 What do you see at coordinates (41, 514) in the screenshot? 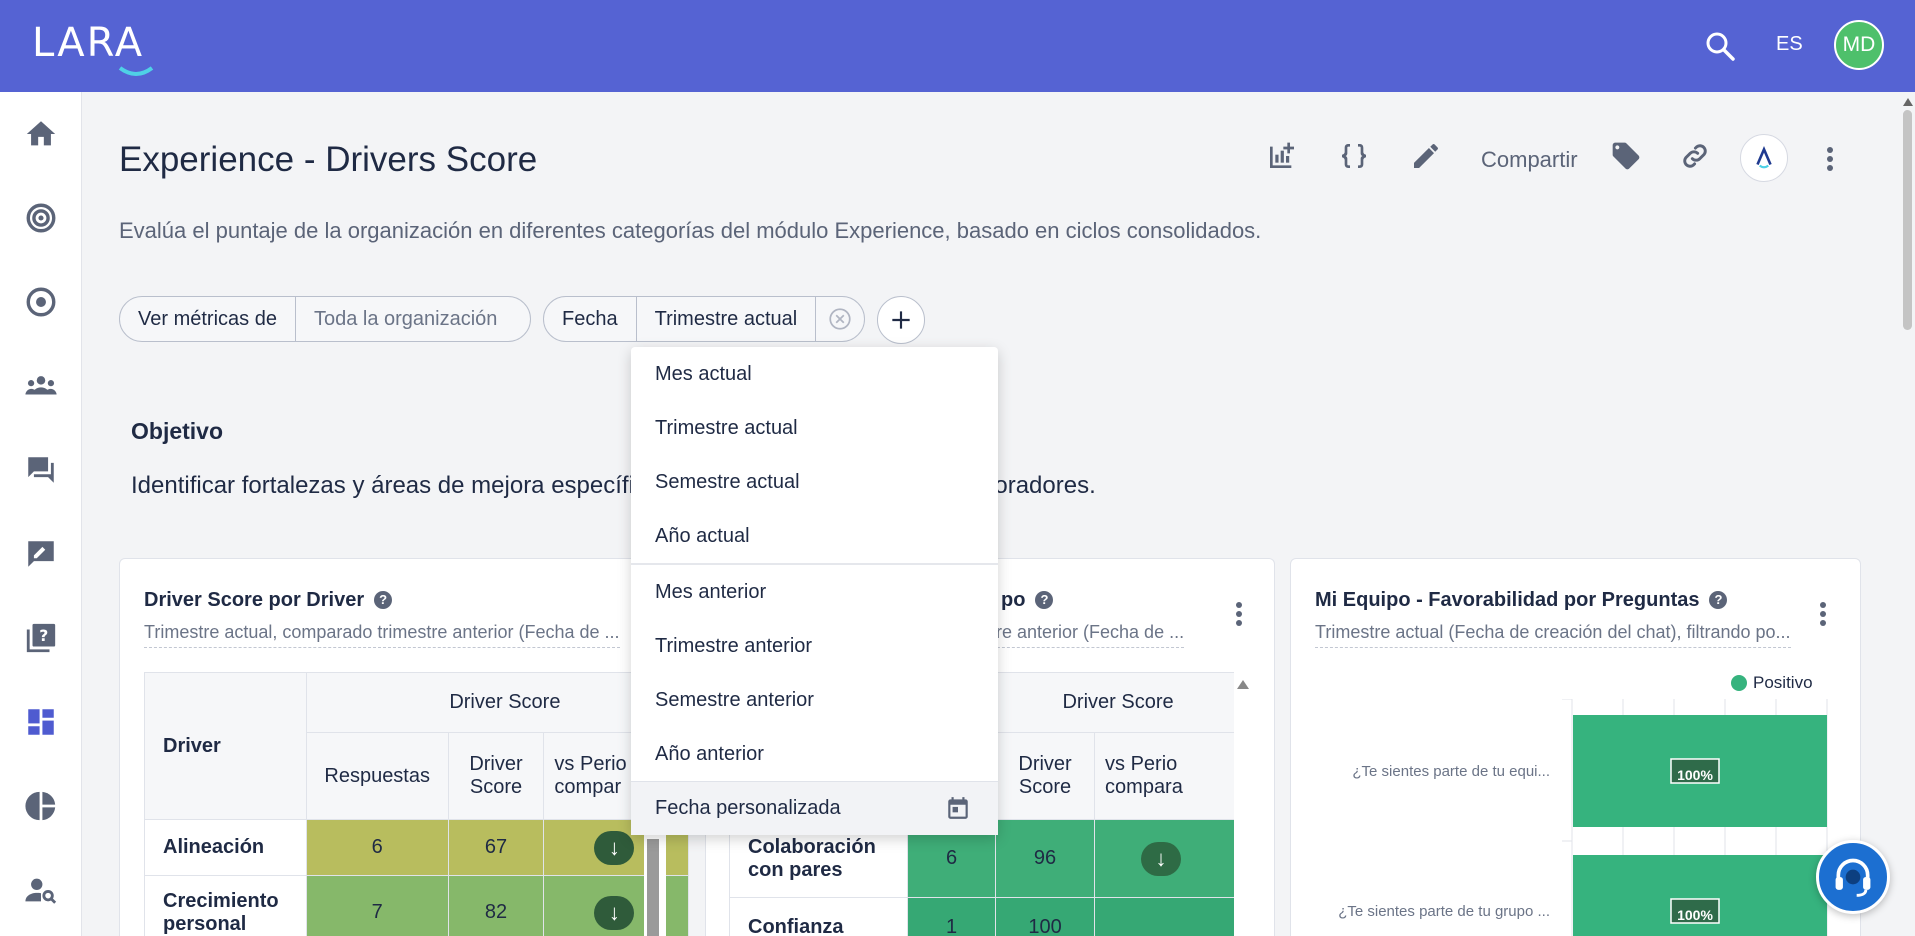
I see `sidebar: ?` at bounding box center [41, 514].